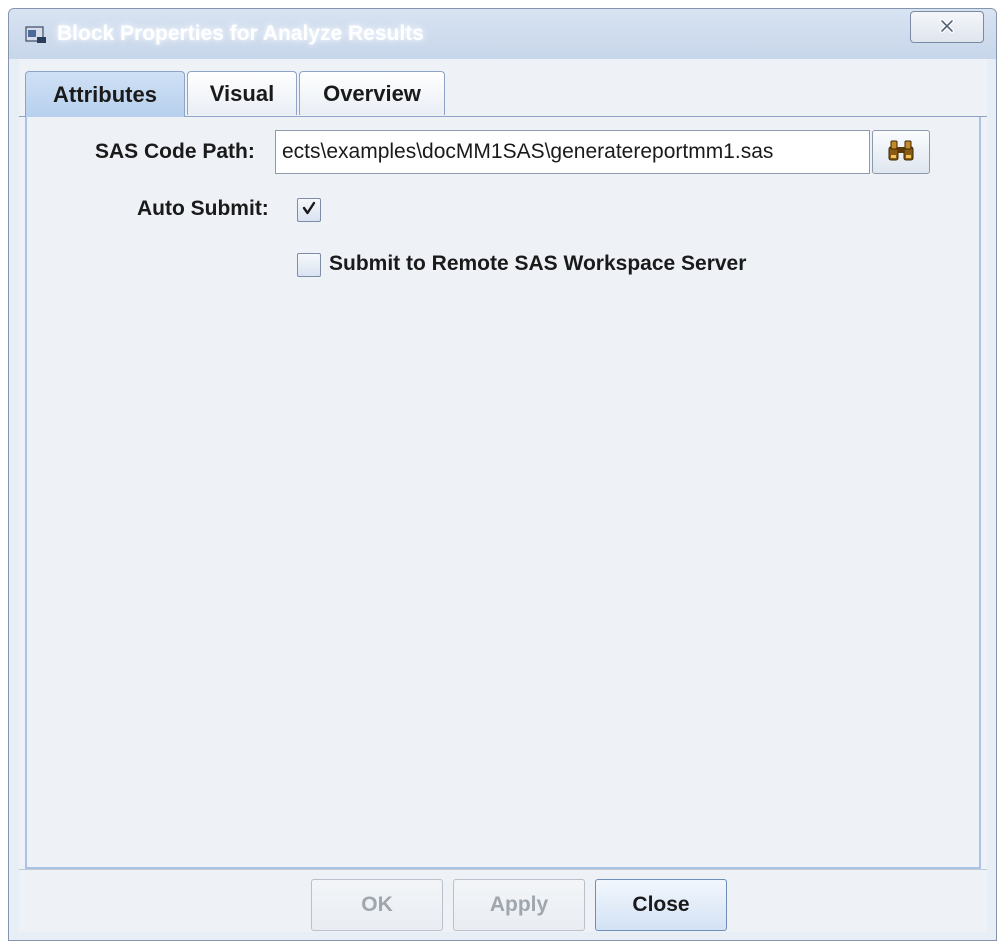 The image size is (1003, 947). What do you see at coordinates (502, 34) in the screenshot?
I see `title-bar: Block Properties for Analyze Results` at bounding box center [502, 34].